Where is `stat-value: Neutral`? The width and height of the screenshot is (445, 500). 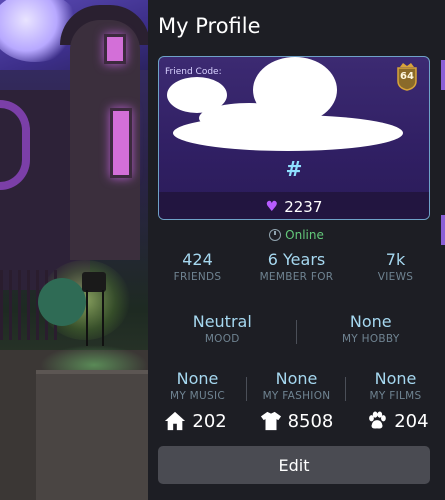
stat-value: Neutral is located at coordinates (222, 321).